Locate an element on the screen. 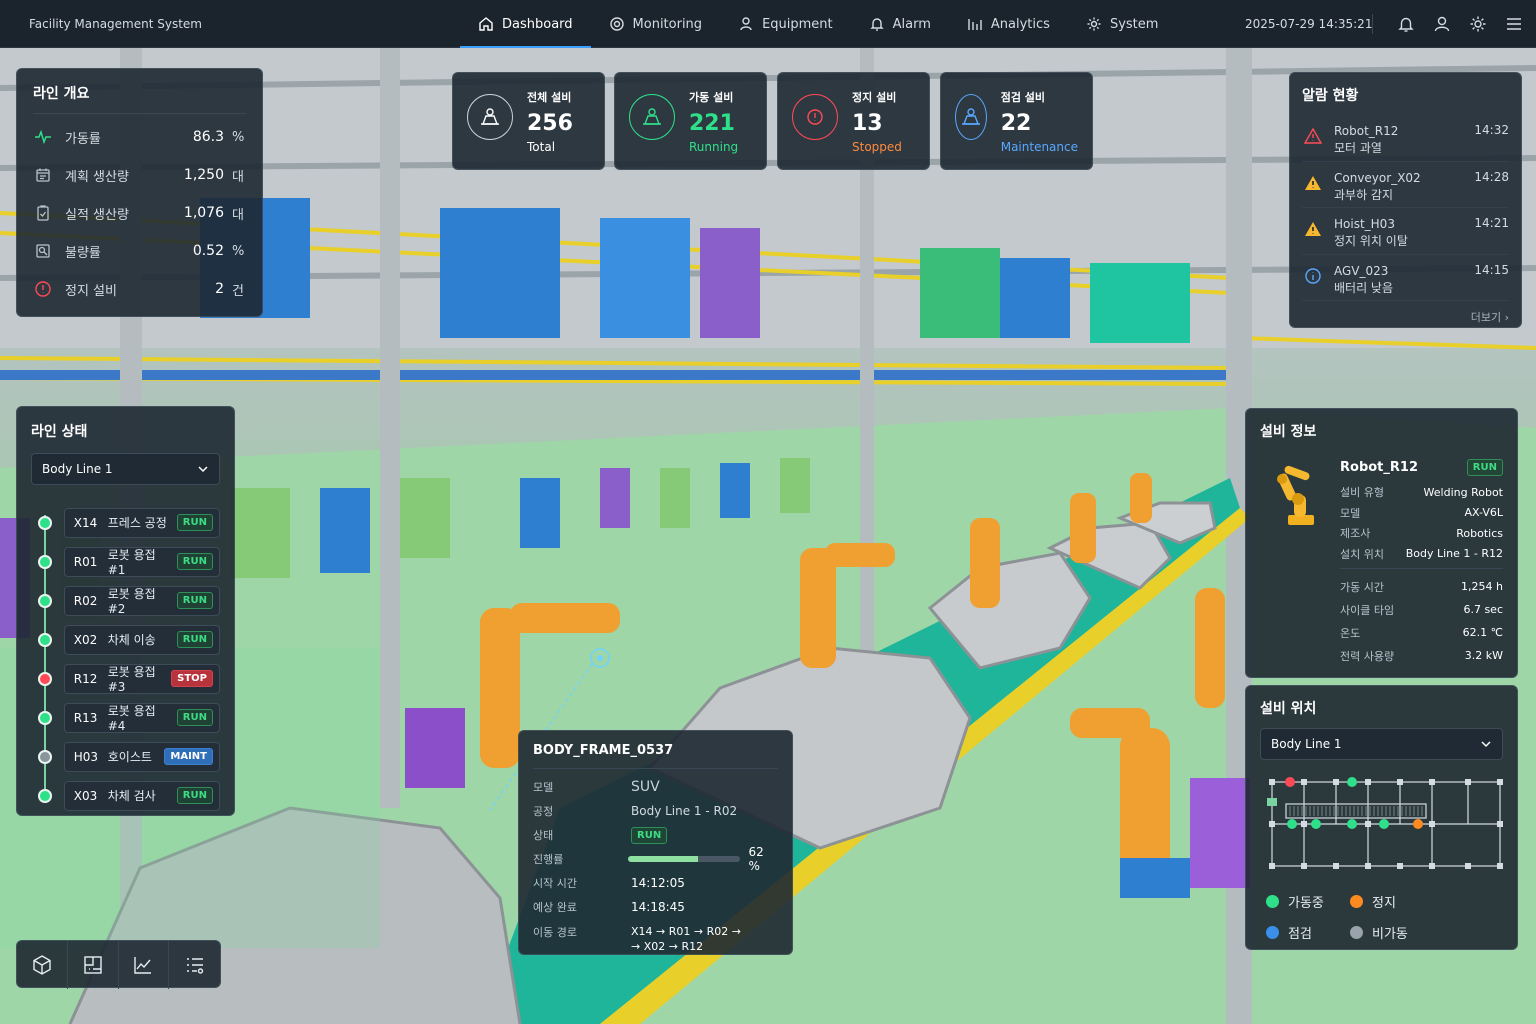 Image resolution: width=1536 pixels, height=1024 pixels. kpi-label: 가동 설비 is located at coordinates (711, 97).